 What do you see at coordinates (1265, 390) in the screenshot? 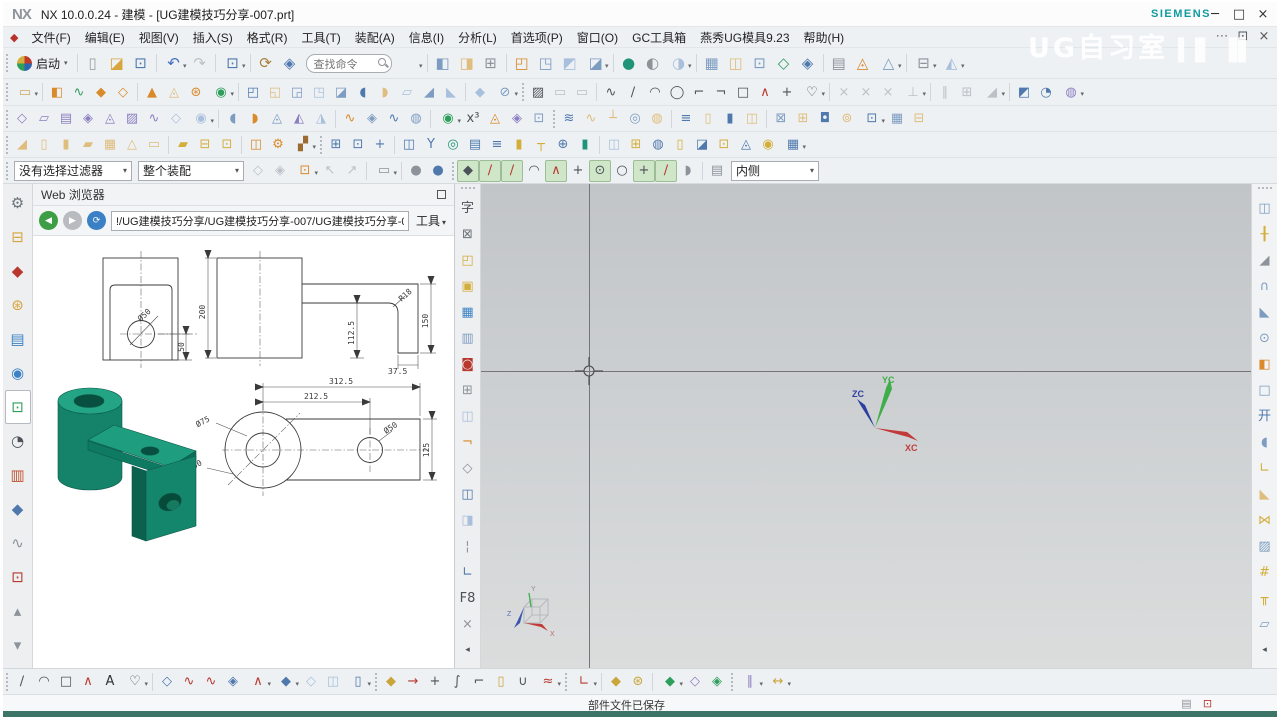
I see `toolbar-icon: □` at bounding box center [1265, 390].